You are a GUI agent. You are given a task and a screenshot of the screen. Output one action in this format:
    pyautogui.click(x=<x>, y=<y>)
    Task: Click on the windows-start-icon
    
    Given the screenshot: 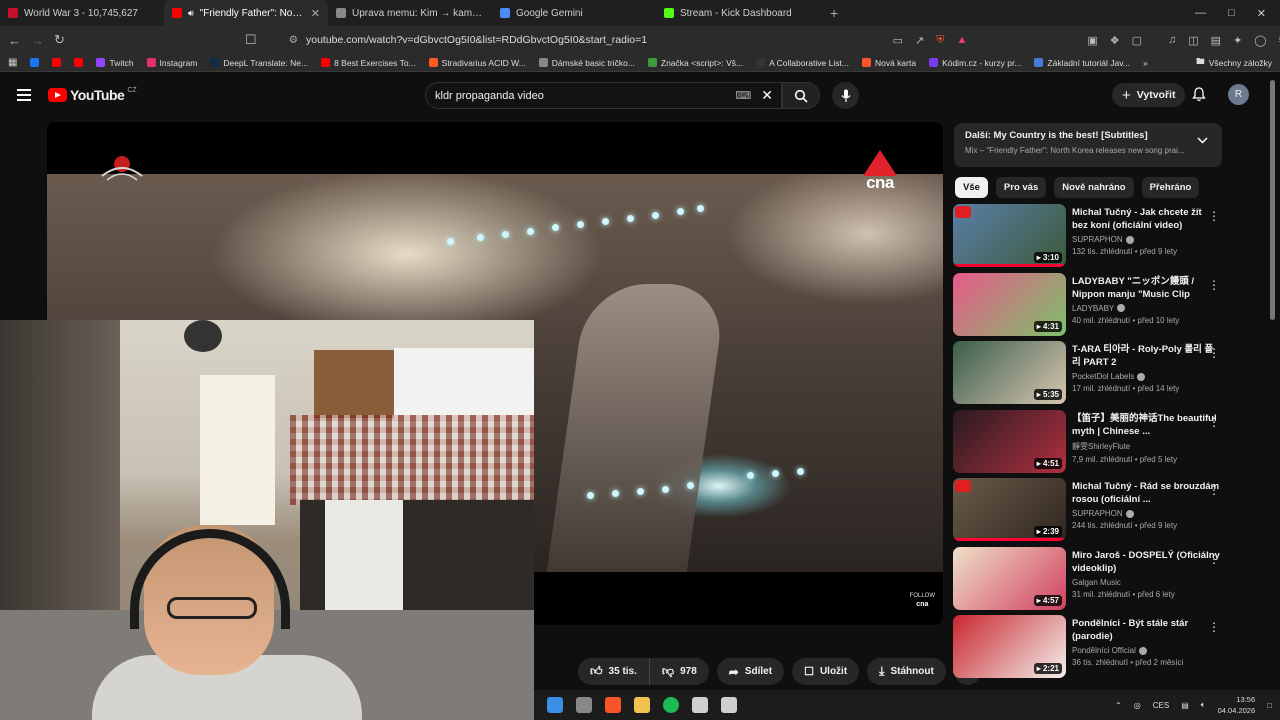 What is the action you would take?
    pyautogui.click(x=555, y=705)
    